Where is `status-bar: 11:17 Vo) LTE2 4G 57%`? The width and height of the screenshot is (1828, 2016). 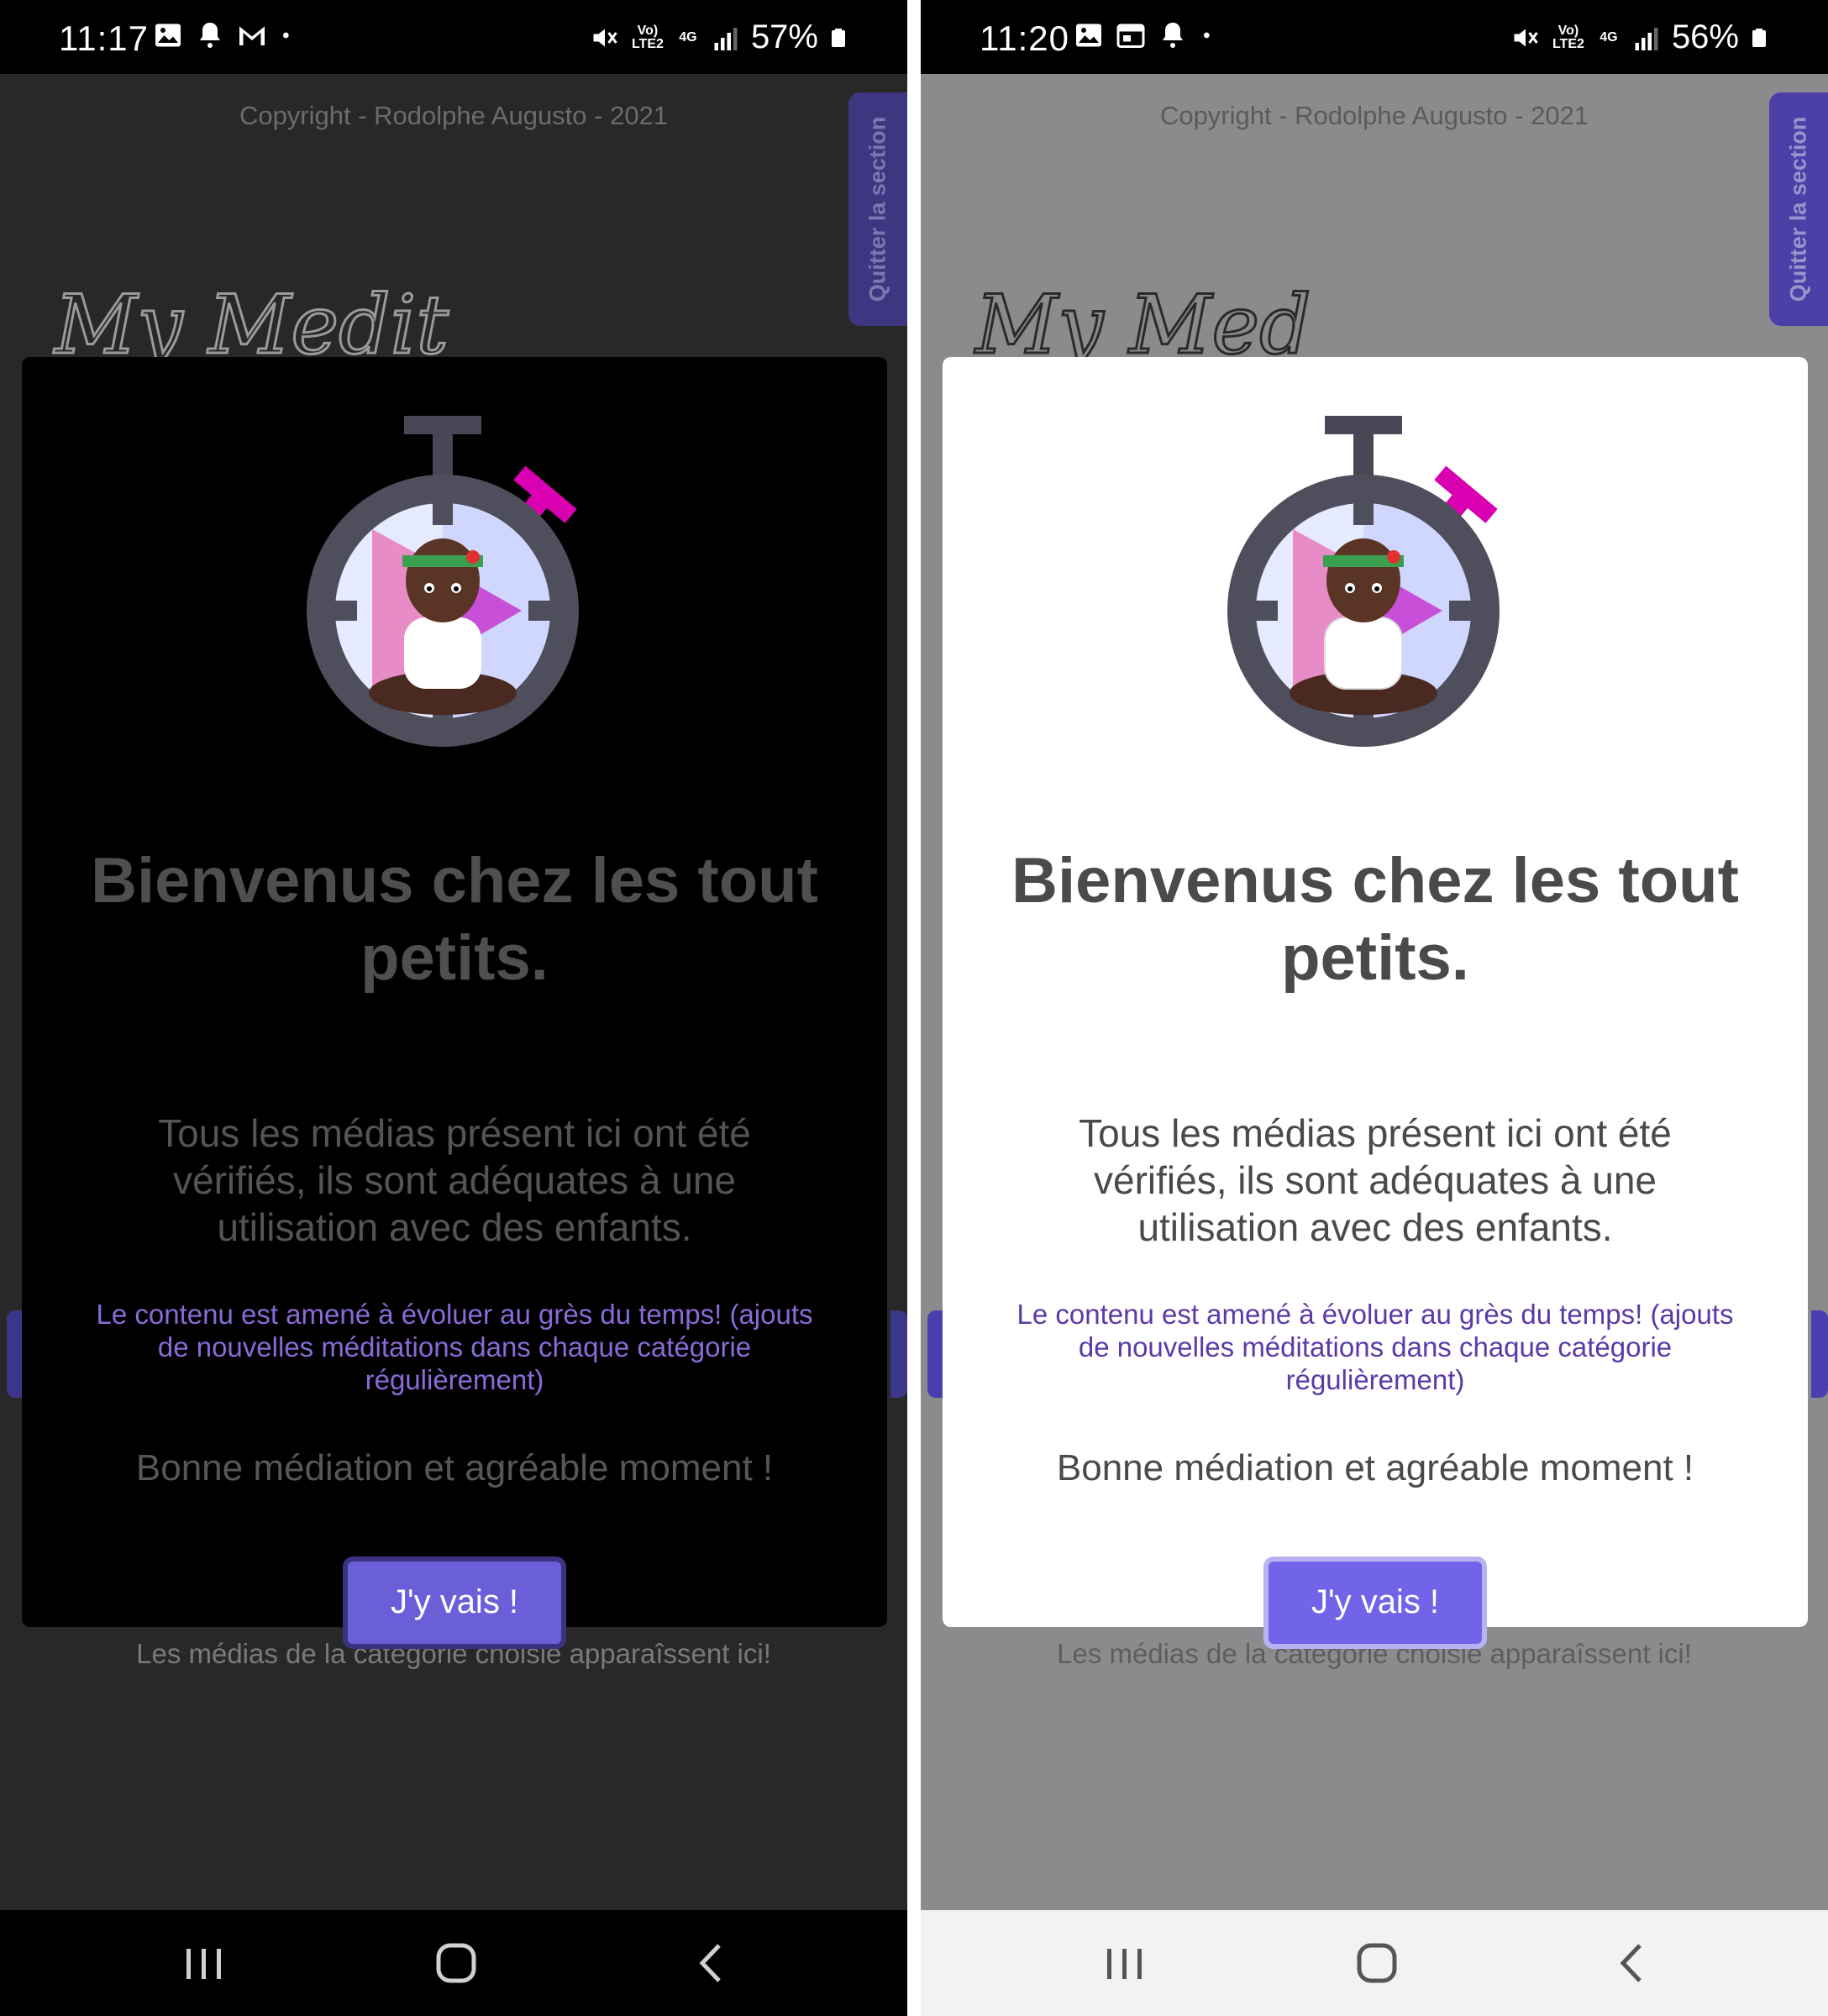 status-bar: 11:17 Vo) LTE2 4G 57% is located at coordinates (453, 37).